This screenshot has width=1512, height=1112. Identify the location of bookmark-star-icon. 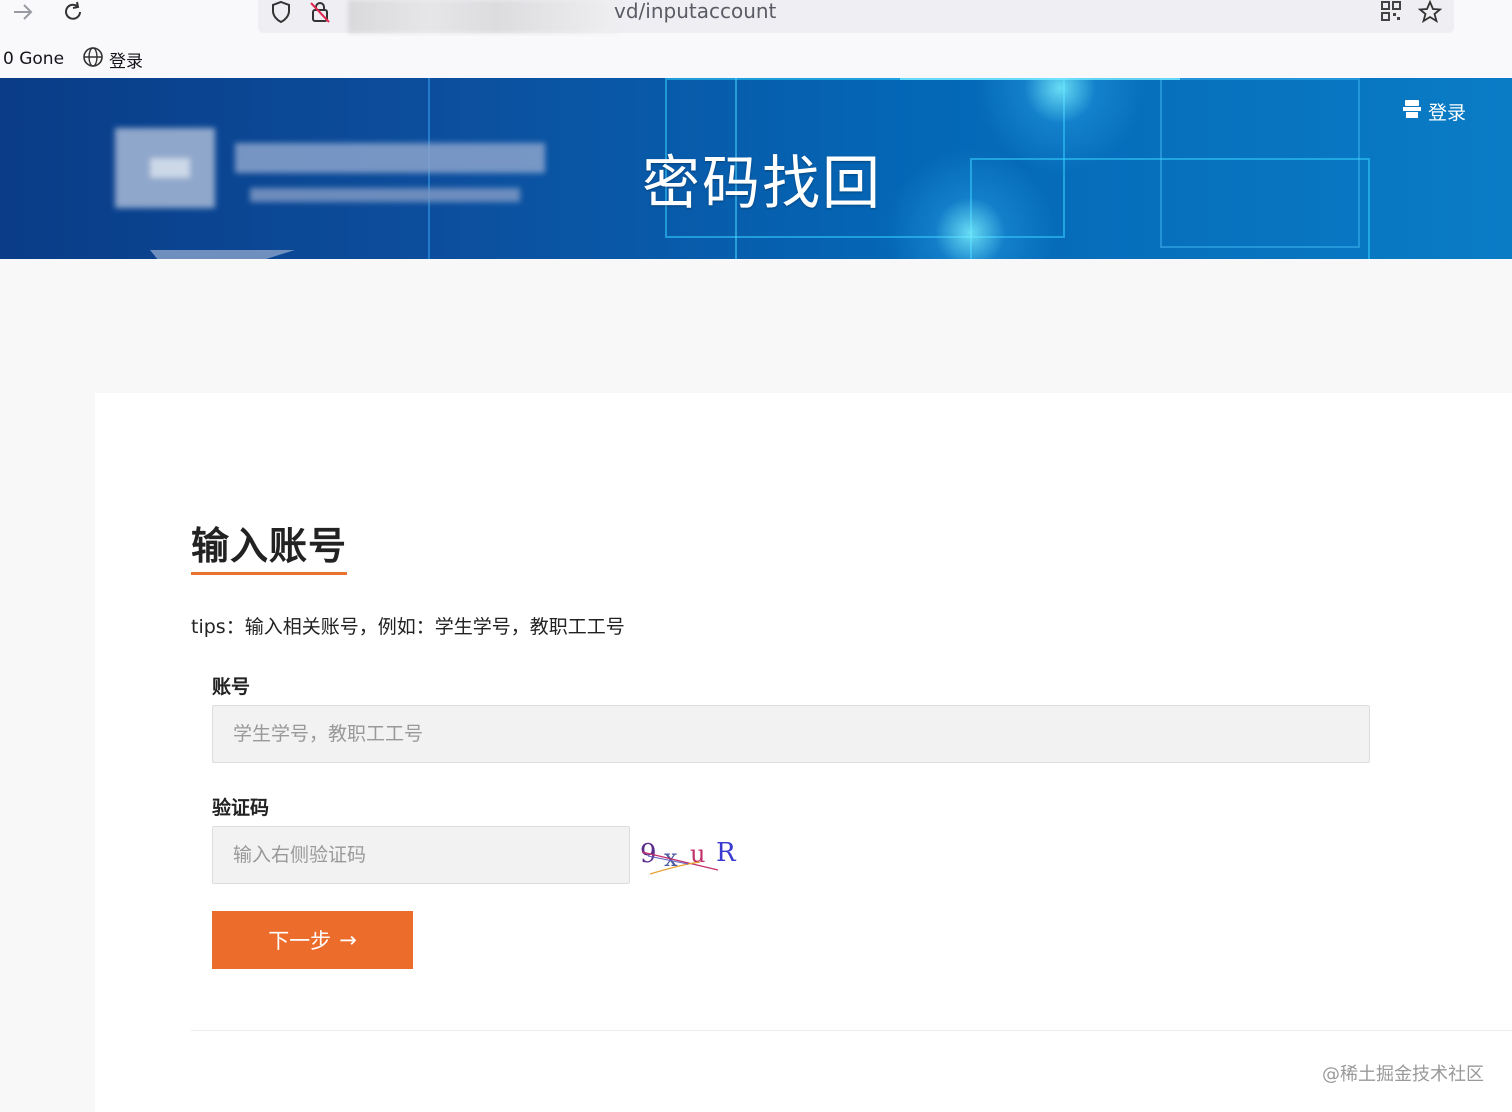
(1430, 14).